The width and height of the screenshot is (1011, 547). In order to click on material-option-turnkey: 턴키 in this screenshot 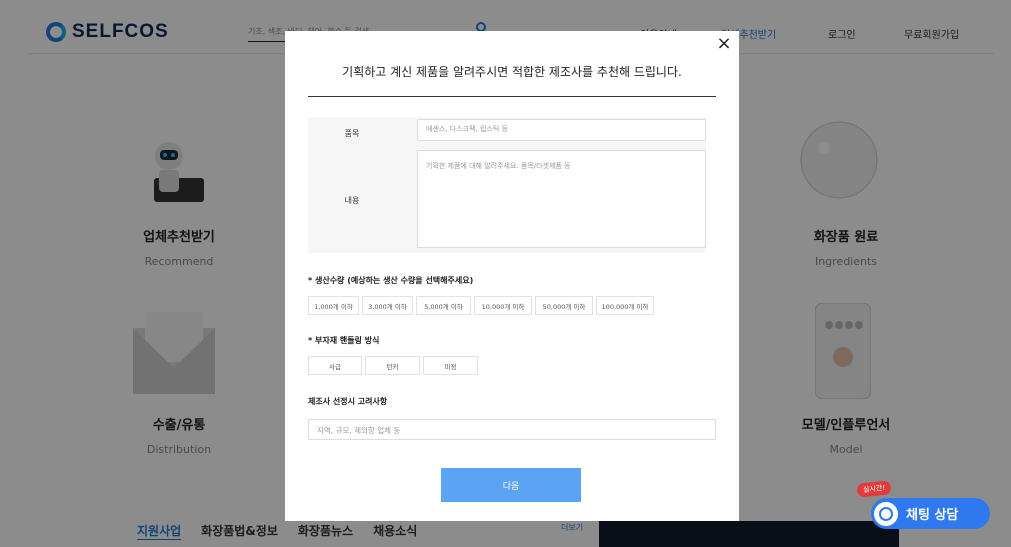, I will do `click(392, 365)`.